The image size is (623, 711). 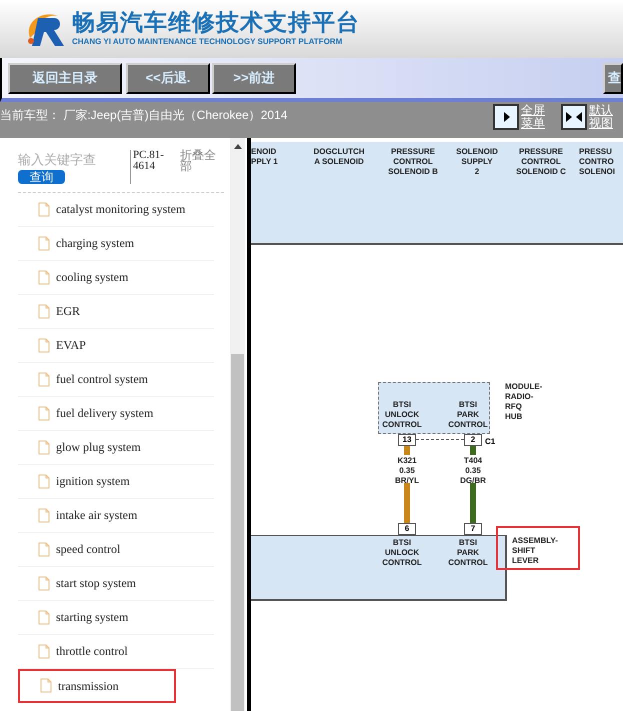 What do you see at coordinates (116, 277) in the screenshot?
I see `tree-item: cooling system` at bounding box center [116, 277].